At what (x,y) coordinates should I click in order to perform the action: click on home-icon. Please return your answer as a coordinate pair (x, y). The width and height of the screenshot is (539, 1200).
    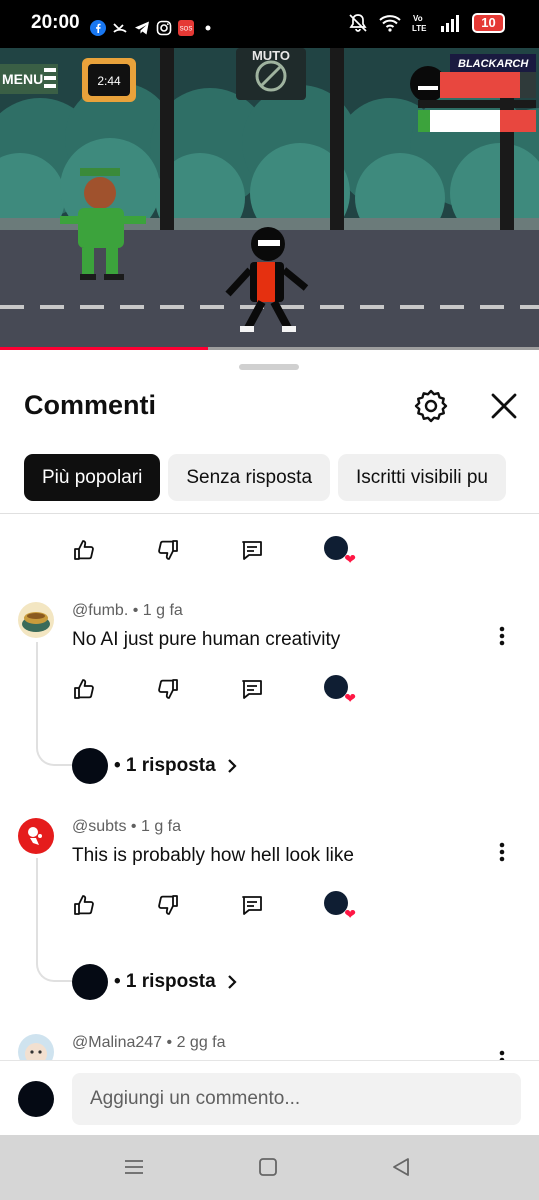
    Looking at the image, I should click on (268, 1167).